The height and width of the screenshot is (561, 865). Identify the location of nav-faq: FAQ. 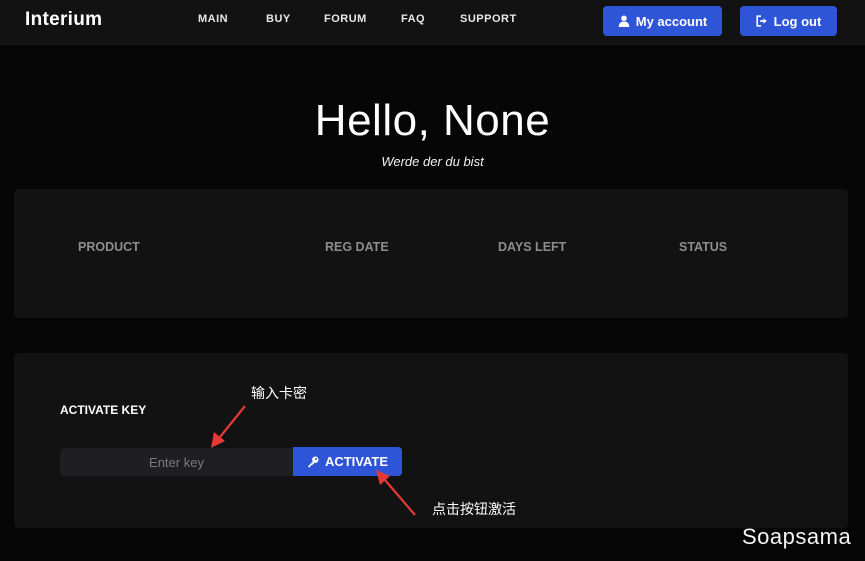
(413, 19).